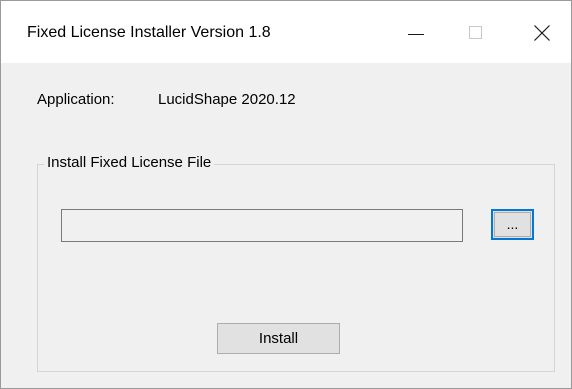  What do you see at coordinates (76, 99) in the screenshot?
I see `application-label: Application:` at bounding box center [76, 99].